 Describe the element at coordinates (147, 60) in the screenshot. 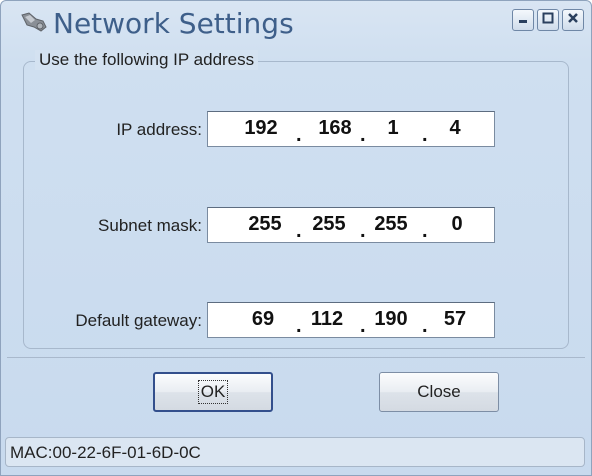

I see `groupbox-label: Use the following IP address` at that location.